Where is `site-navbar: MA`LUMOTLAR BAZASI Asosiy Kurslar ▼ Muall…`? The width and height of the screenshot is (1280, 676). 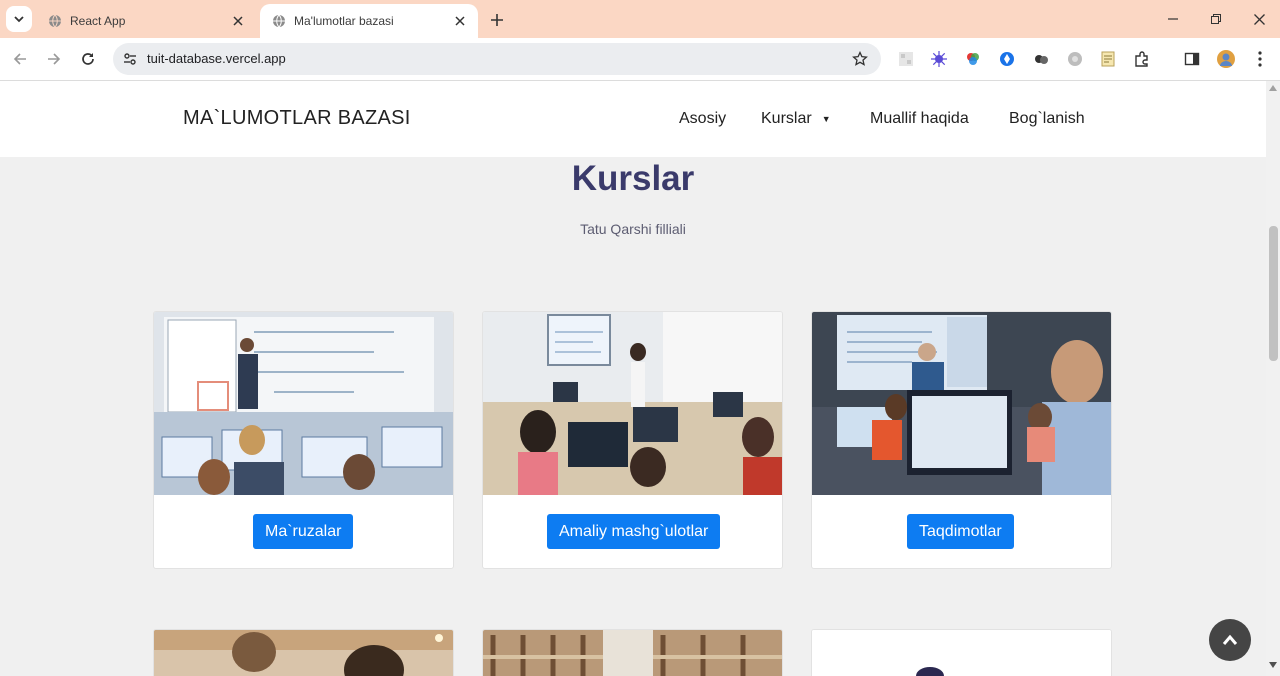 site-navbar: MA`LUMOTLAR BAZASI Asosiy Kurslar ▼ Muall… is located at coordinates (633, 119).